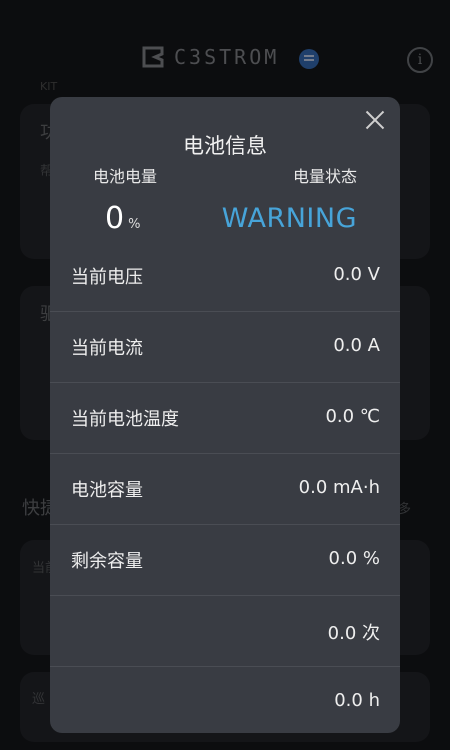  I want to click on battery-level-value: 0%, so click(122, 218).